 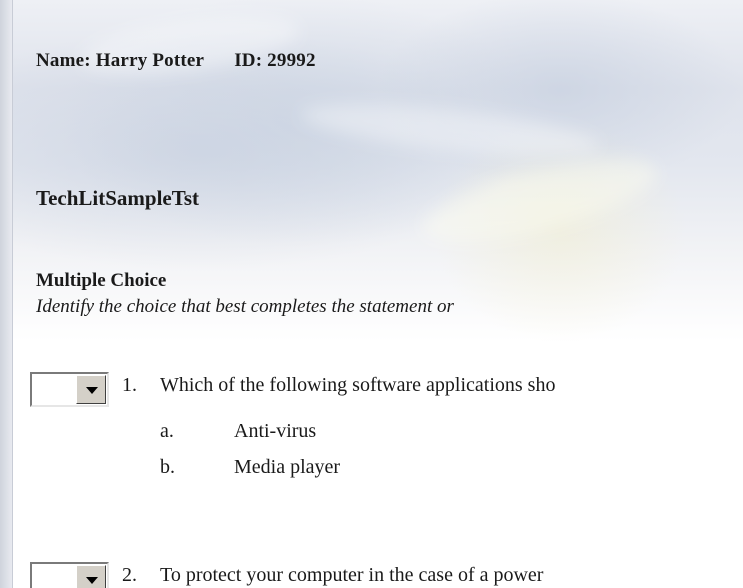 I want to click on student-id: ID: 29992, so click(x=275, y=60).